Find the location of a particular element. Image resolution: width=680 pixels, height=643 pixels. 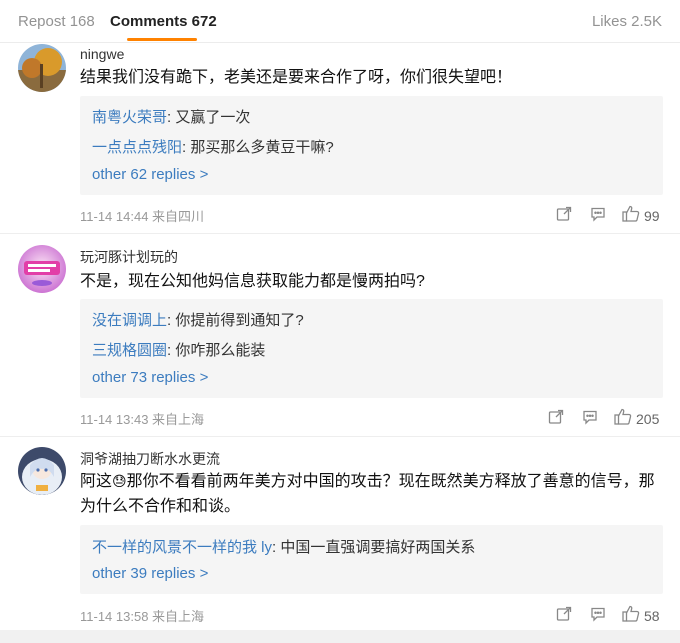

reply-text: : 又赢了一次 is located at coordinates (209, 117).